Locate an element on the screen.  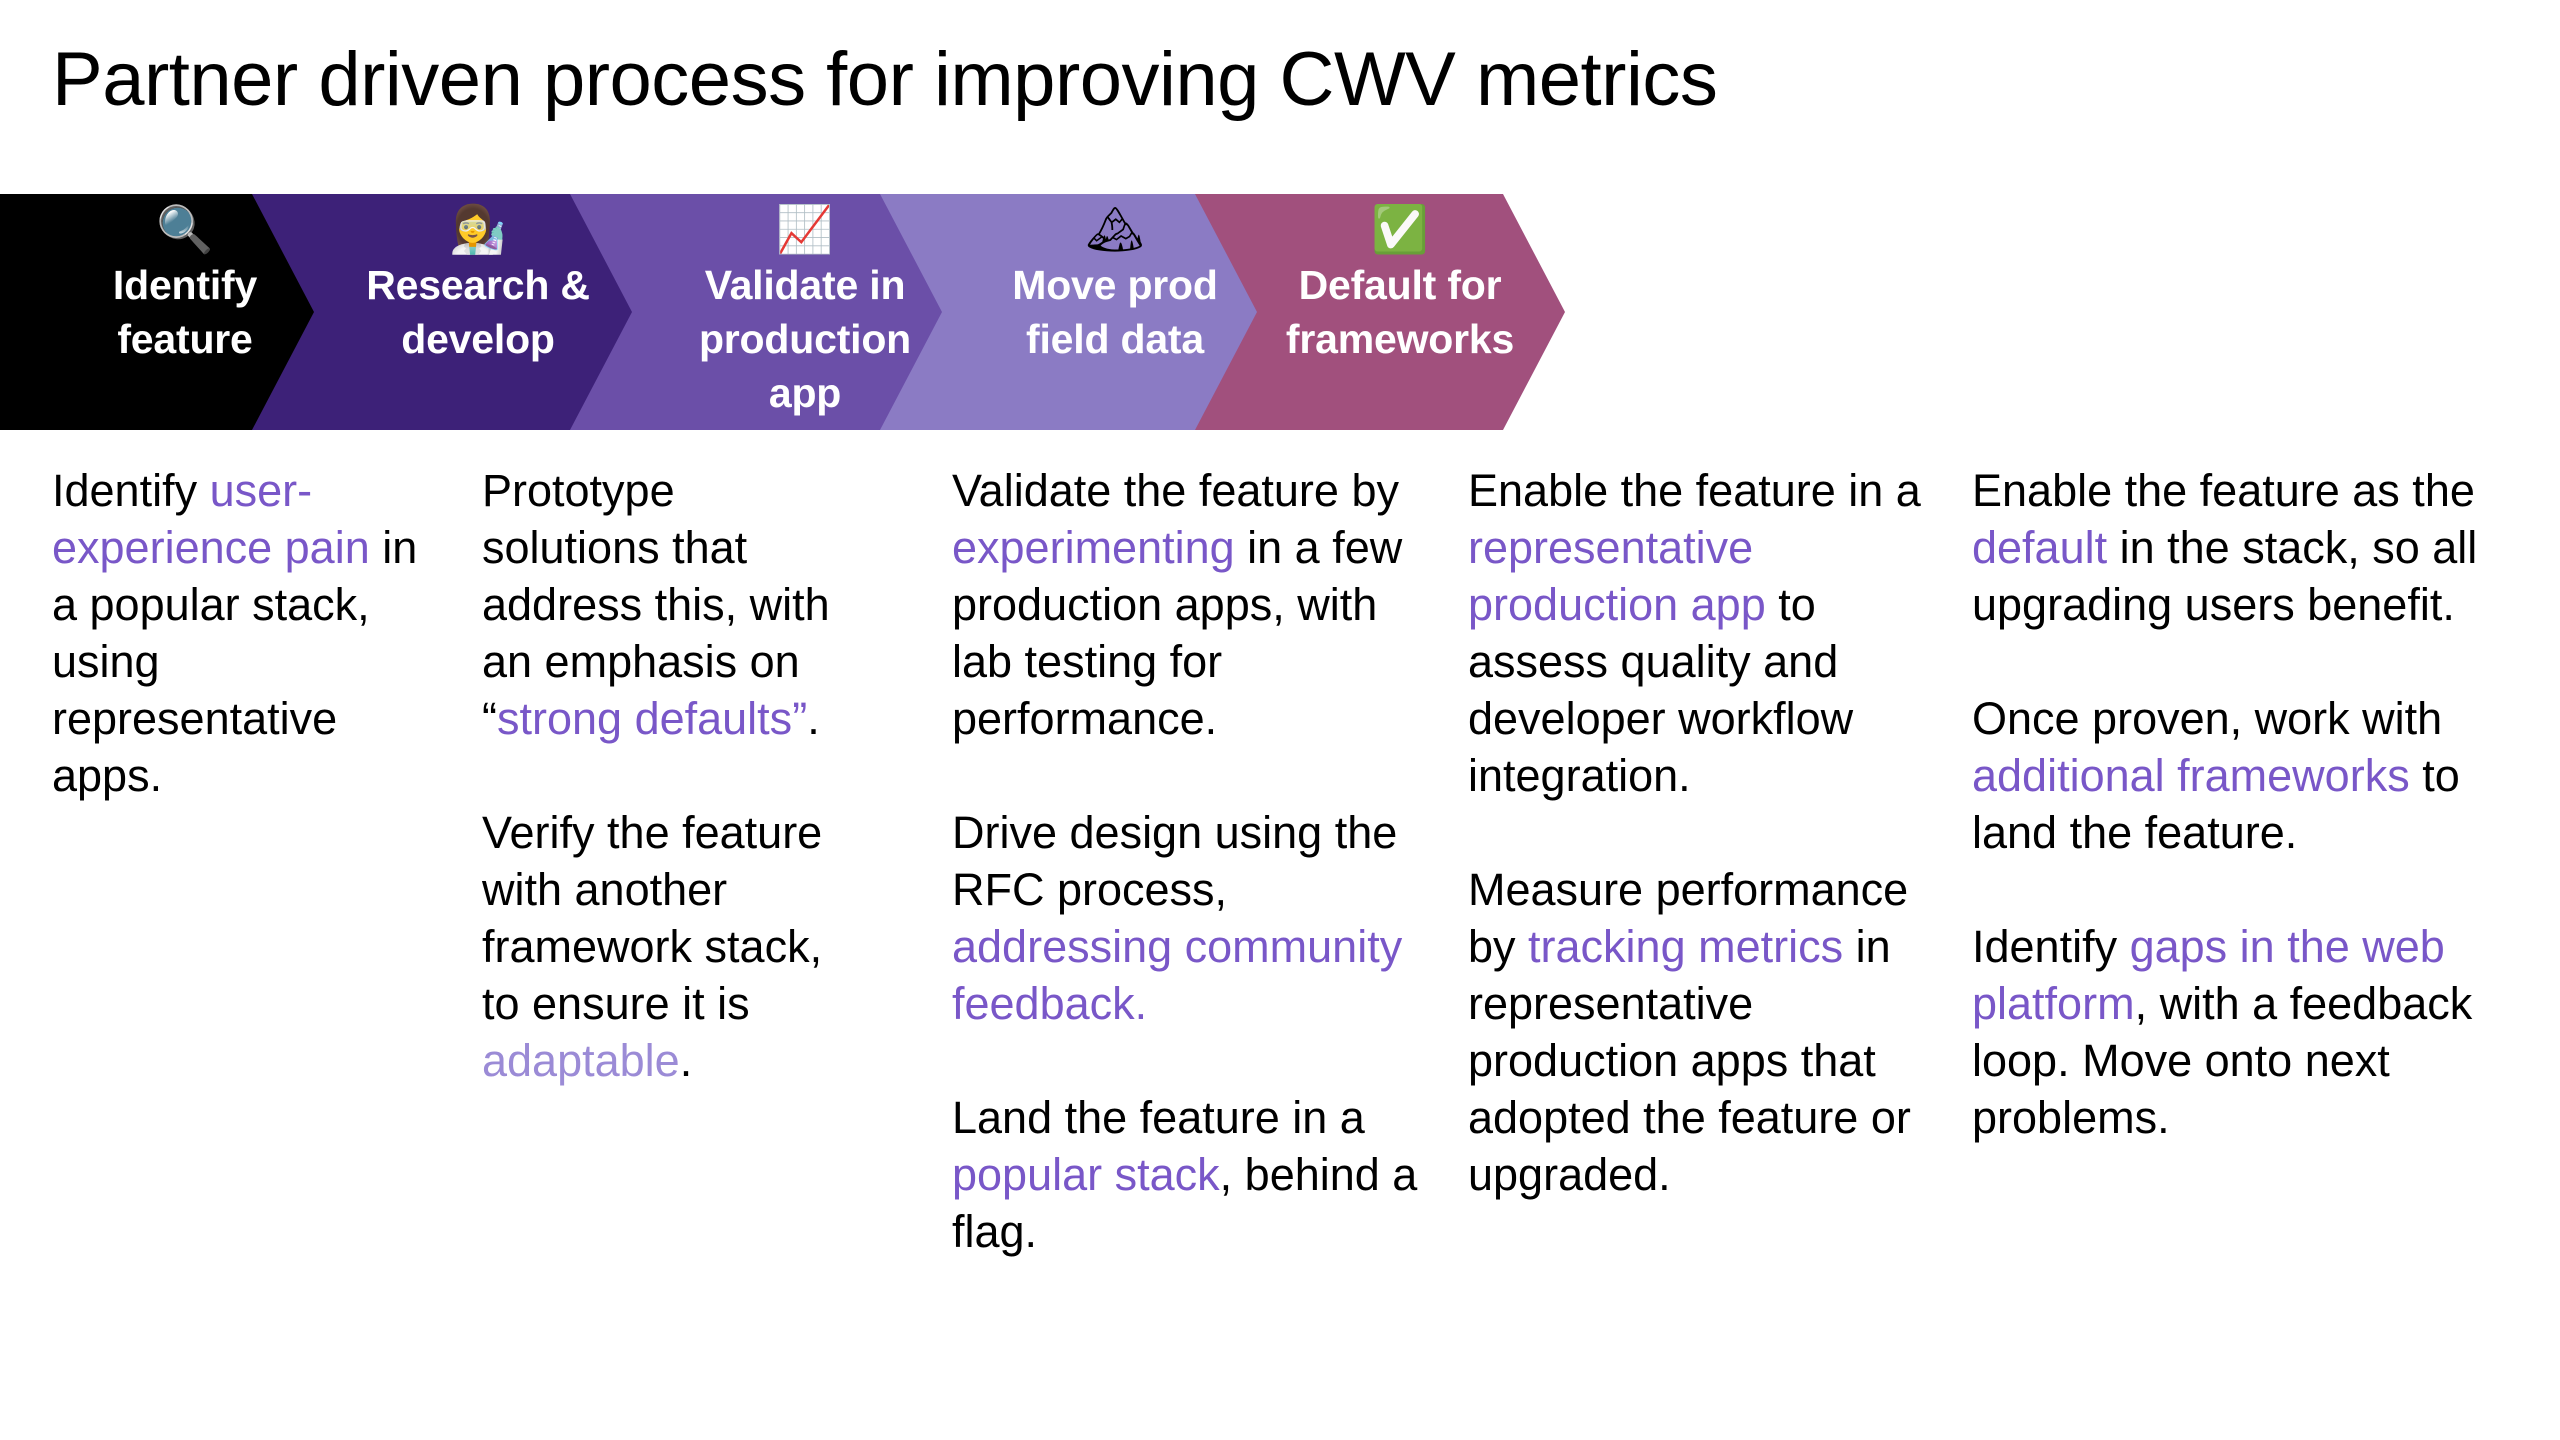
chart-increasing-icon: 📈 is located at coordinates (805, 229).